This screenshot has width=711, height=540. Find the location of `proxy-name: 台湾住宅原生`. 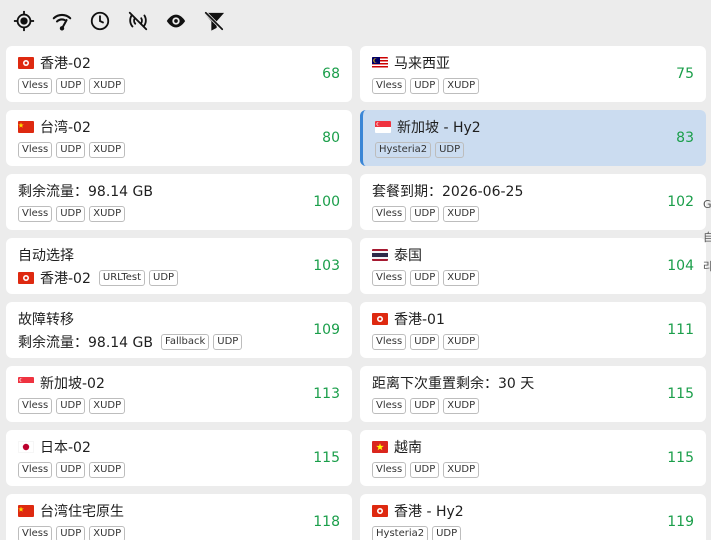

proxy-name: 台湾住宅原生 is located at coordinates (82, 512).